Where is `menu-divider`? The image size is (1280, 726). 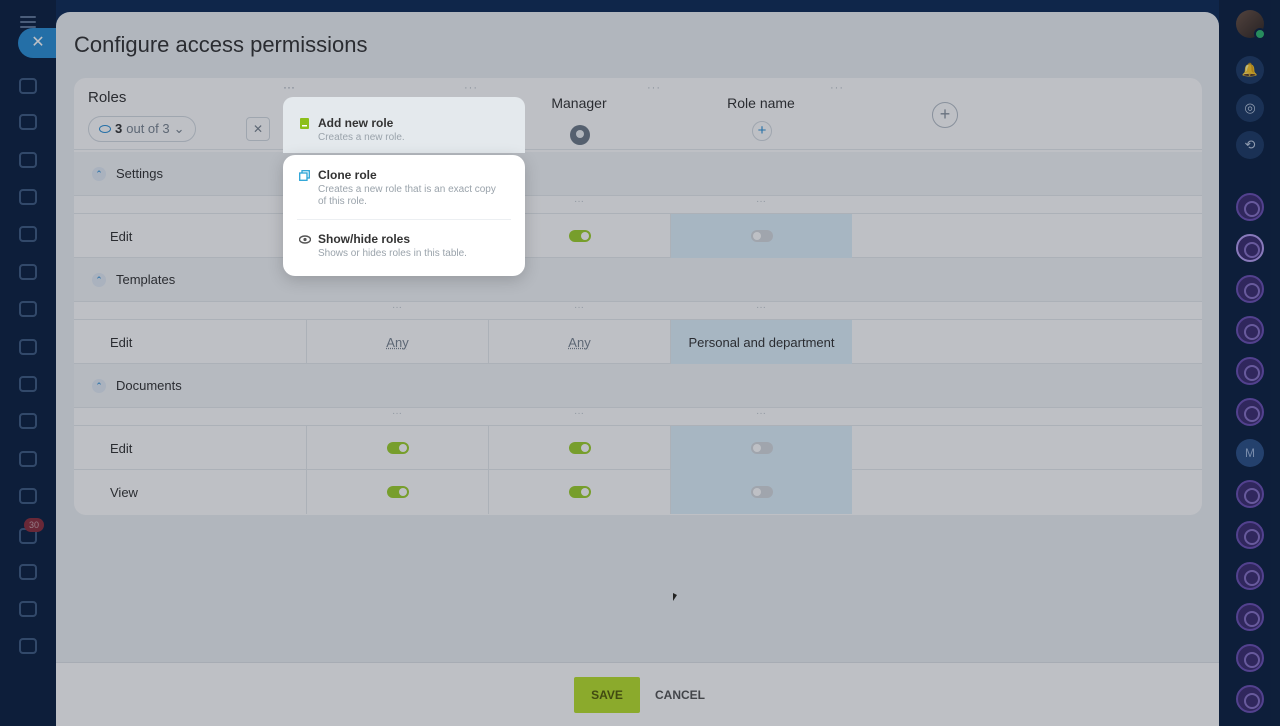
menu-divider is located at coordinates (404, 219).